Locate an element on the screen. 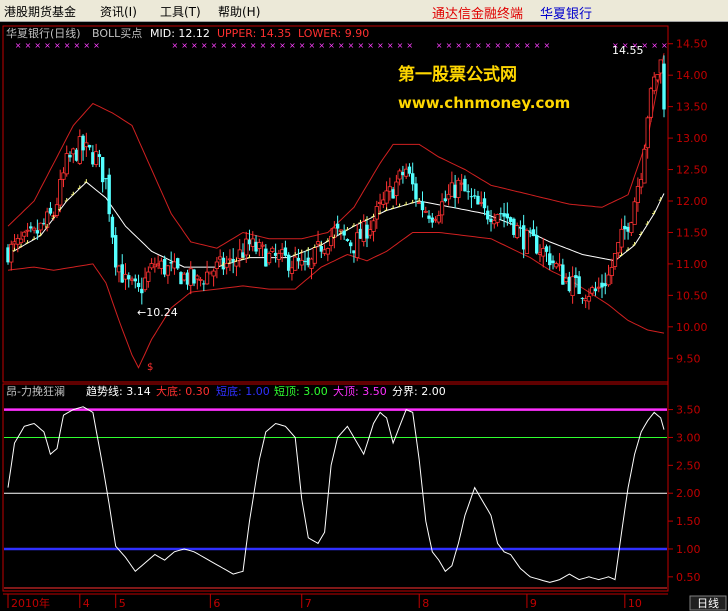 The height and width of the screenshot is (611, 728). top-mark-27: × is located at coordinates (96, 45).